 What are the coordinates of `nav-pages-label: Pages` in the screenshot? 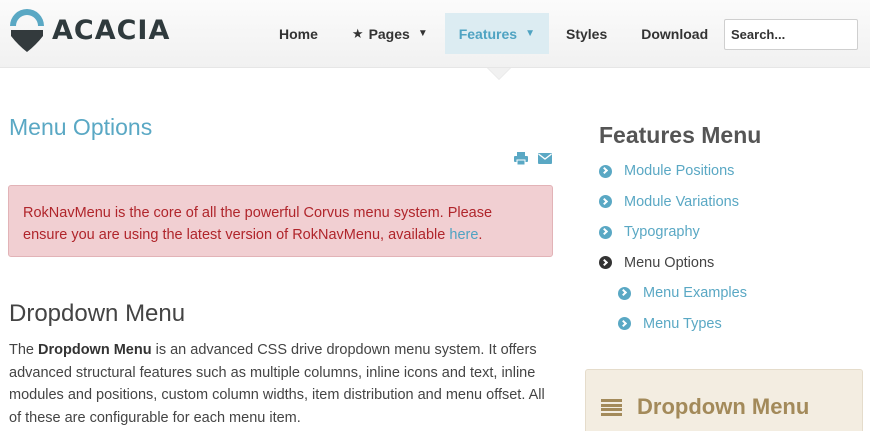 It's located at (389, 33).